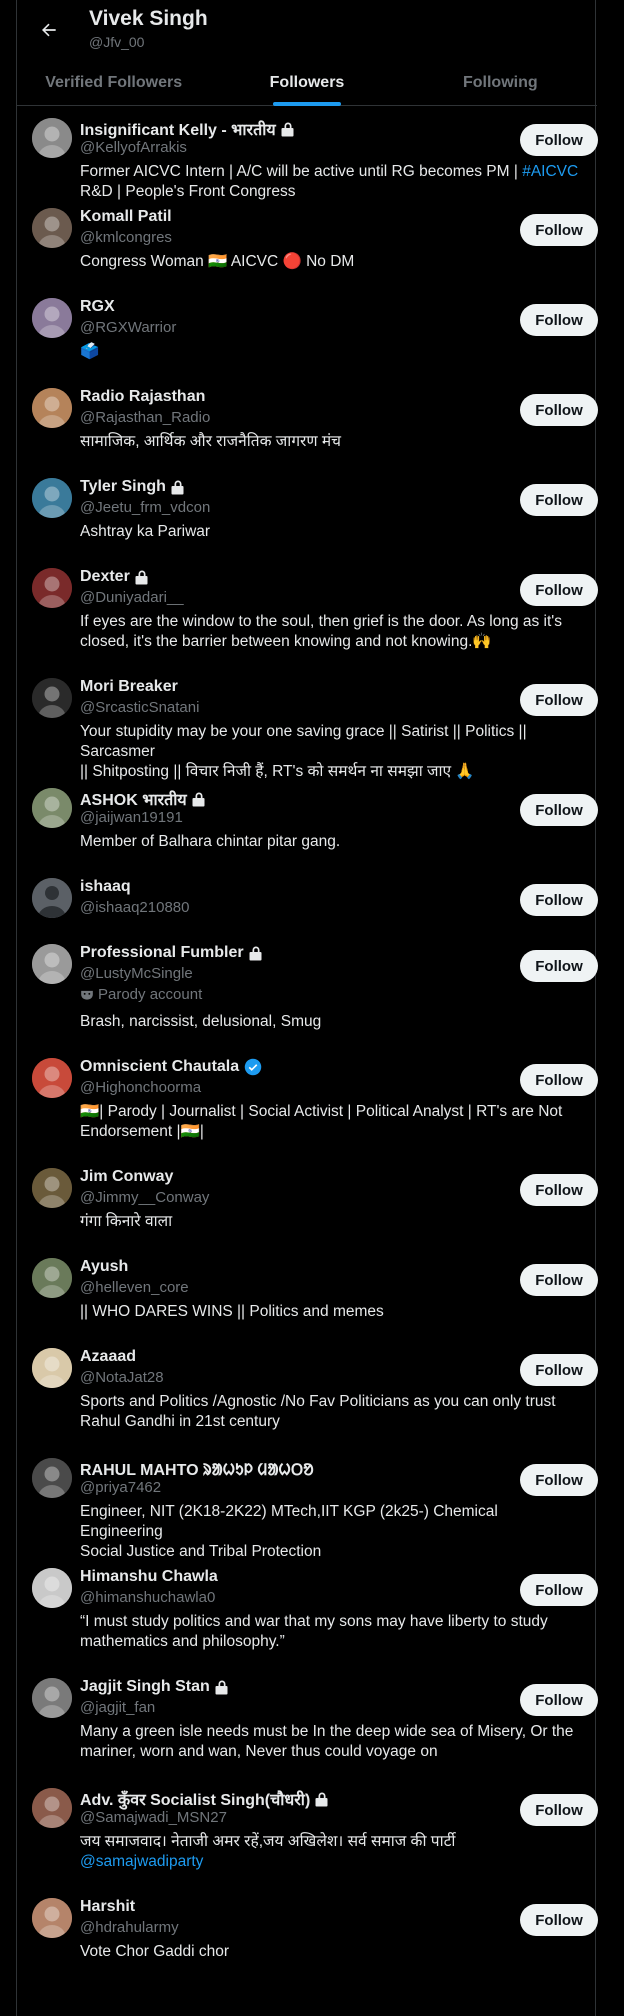 This screenshot has height=2016, width=624. What do you see at coordinates (104, 1267) in the screenshot?
I see `user-name: Ayush` at bounding box center [104, 1267].